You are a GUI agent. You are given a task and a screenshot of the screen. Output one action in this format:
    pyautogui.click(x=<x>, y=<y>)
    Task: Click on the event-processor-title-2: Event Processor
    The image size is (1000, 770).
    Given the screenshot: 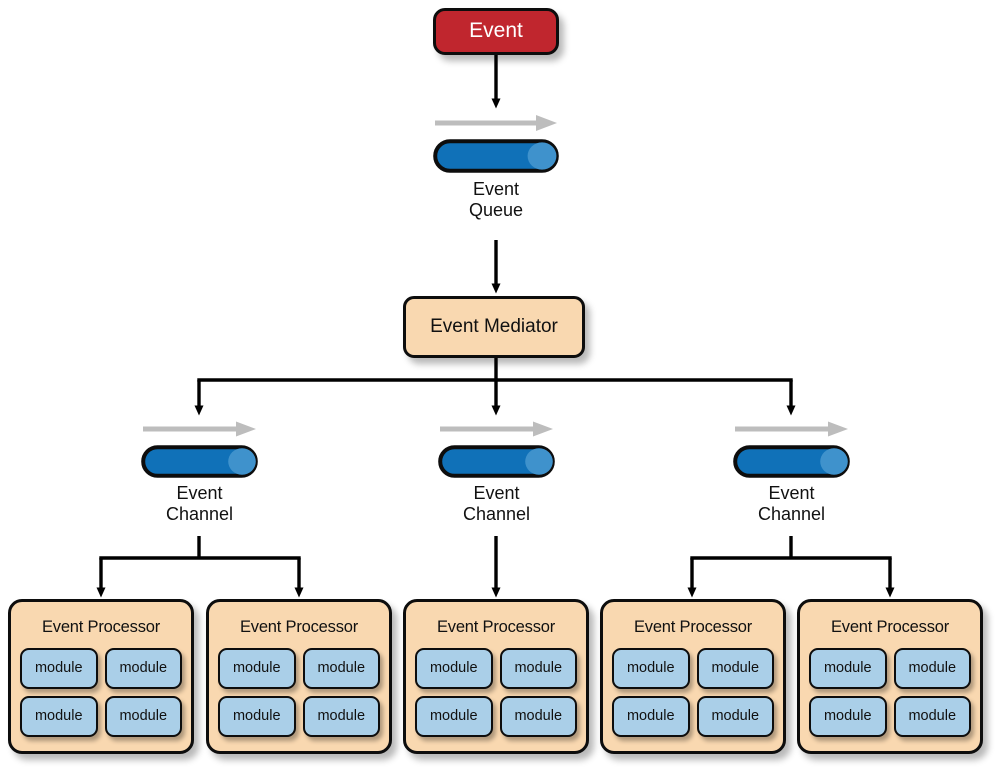 What is the action you would take?
    pyautogui.click(x=299, y=627)
    